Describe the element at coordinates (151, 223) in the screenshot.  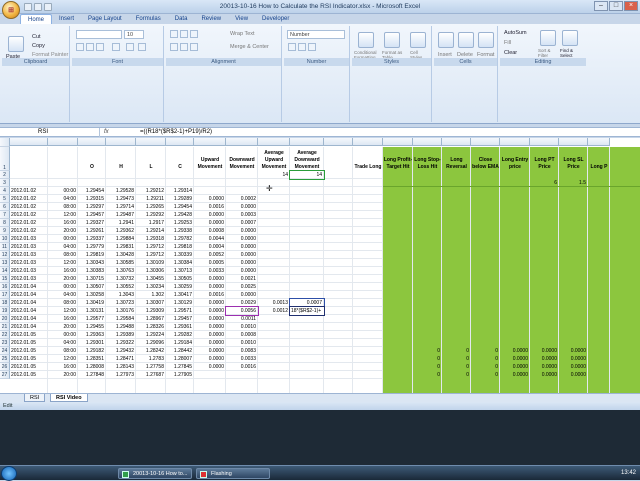
I see `low-cell: 1.2917` at that location.